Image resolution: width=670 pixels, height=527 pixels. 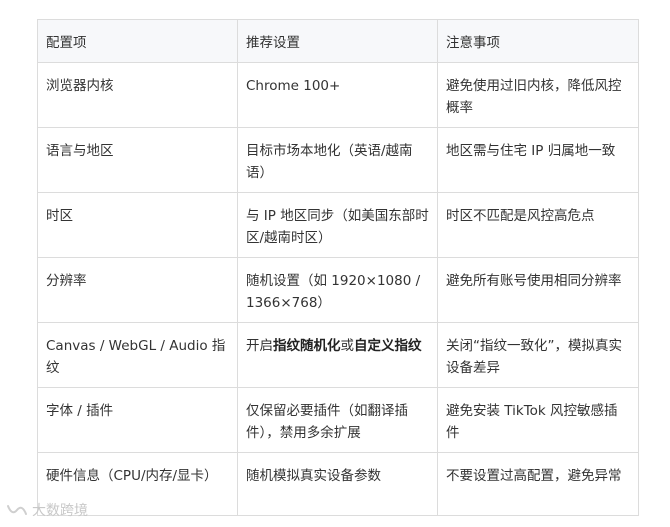 I want to click on setting-bold-text: 指纹随机化, so click(x=307, y=346).